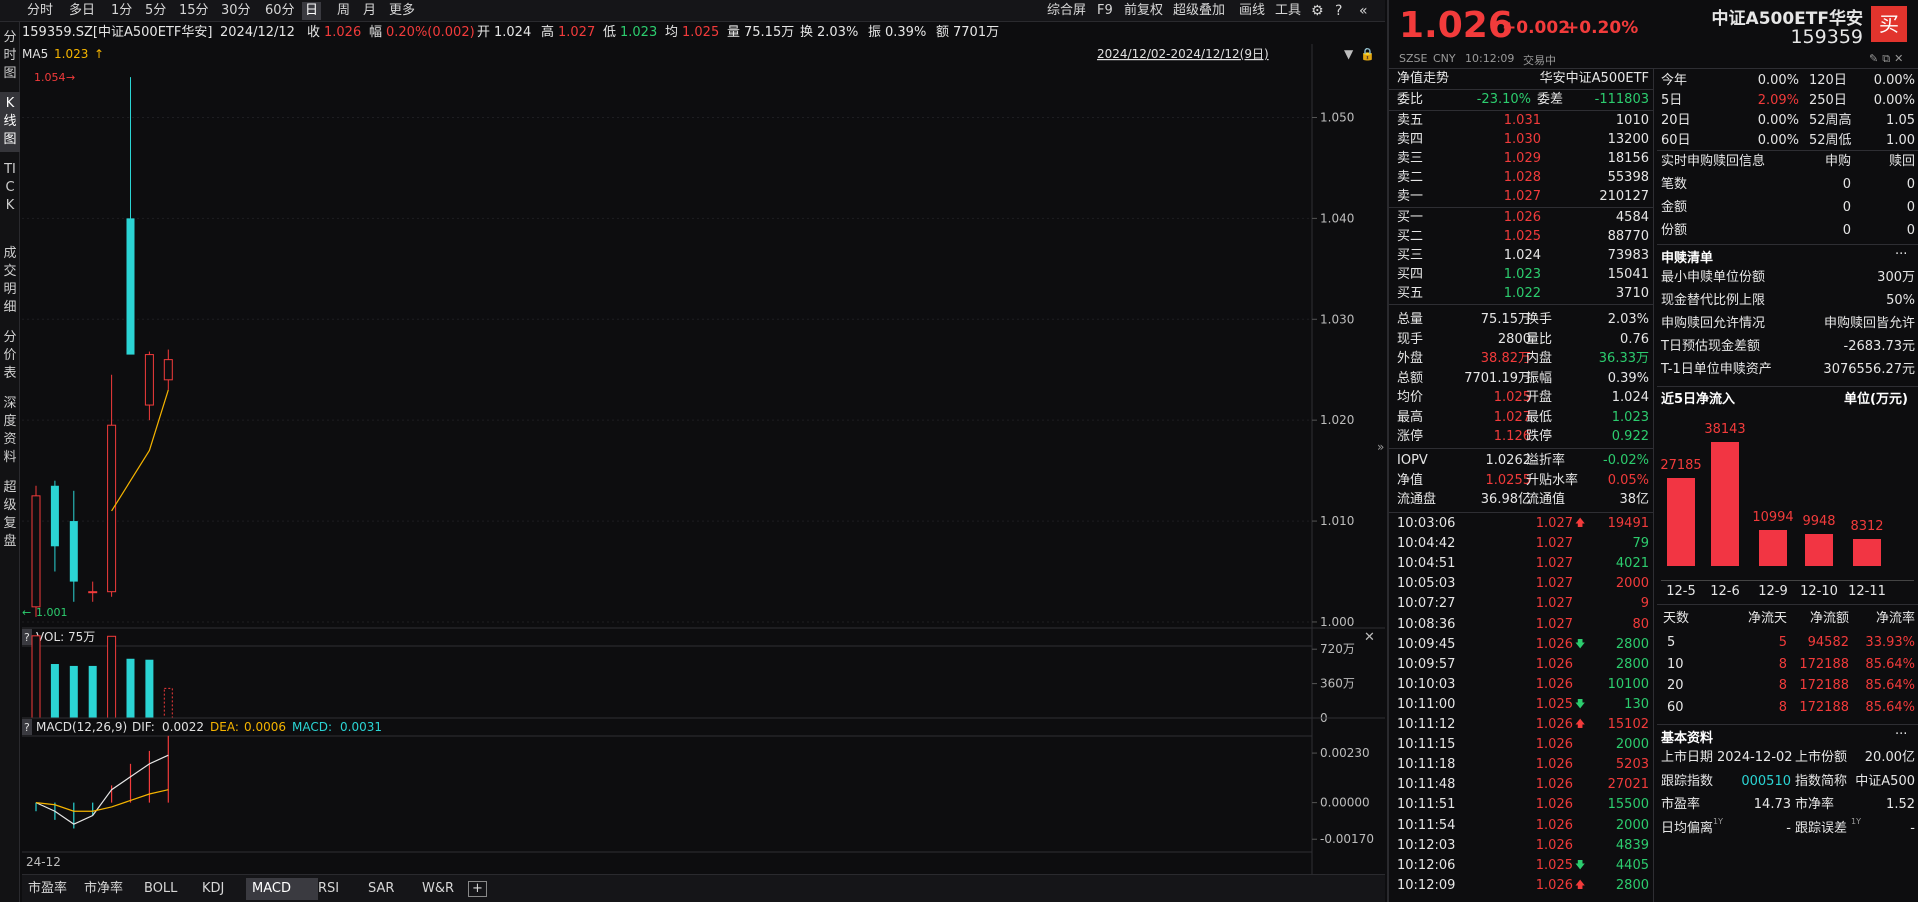  I want to click on period-tab-5: 30分, so click(236, 11).